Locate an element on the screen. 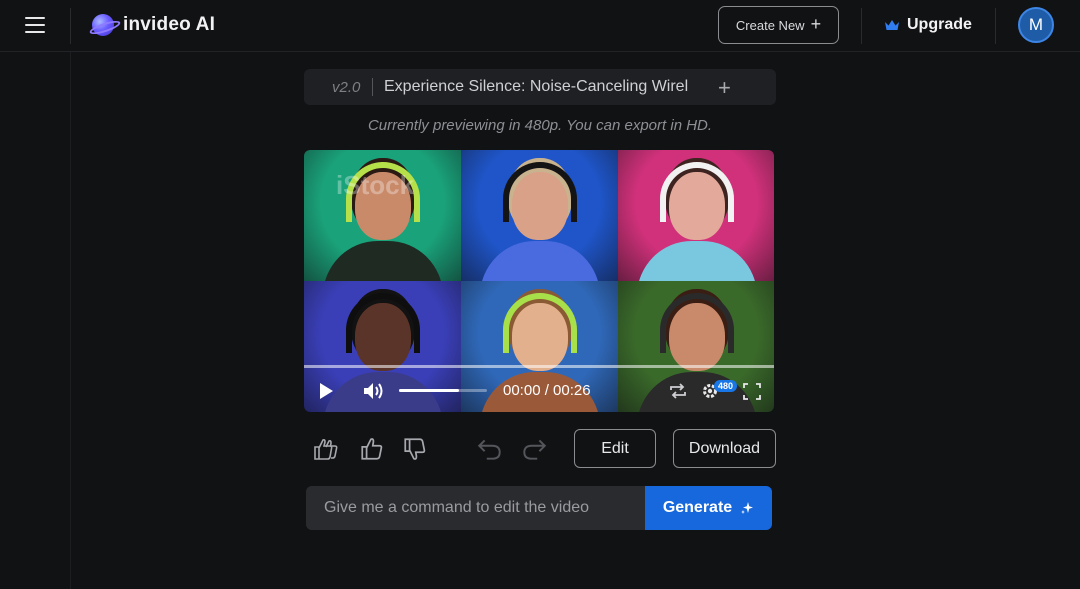 This screenshot has width=1080, height=589. generate-button: Generate is located at coordinates (708, 508).